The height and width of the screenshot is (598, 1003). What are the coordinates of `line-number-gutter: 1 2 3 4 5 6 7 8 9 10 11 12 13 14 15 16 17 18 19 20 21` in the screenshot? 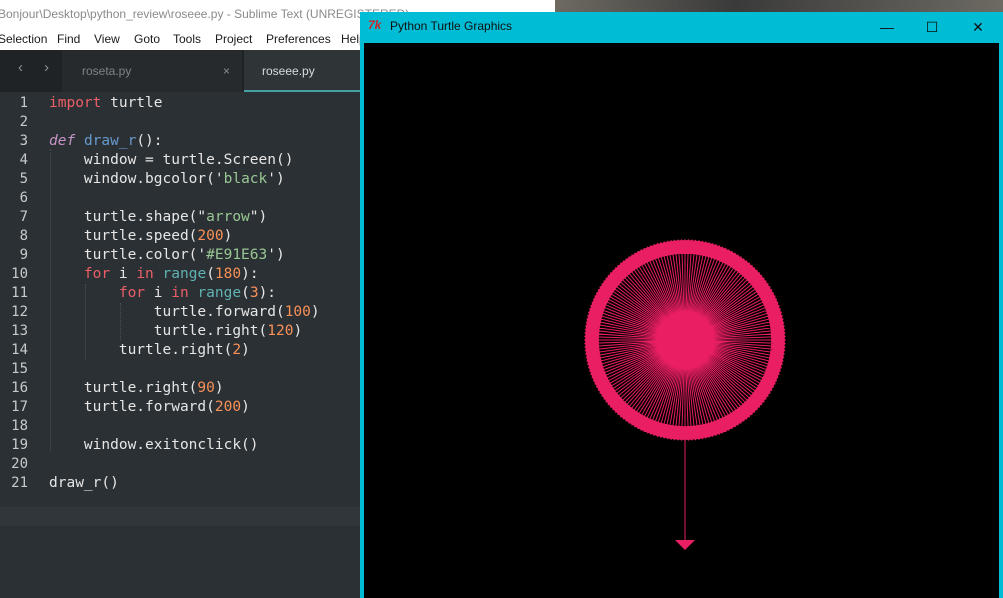 It's located at (20, 345).